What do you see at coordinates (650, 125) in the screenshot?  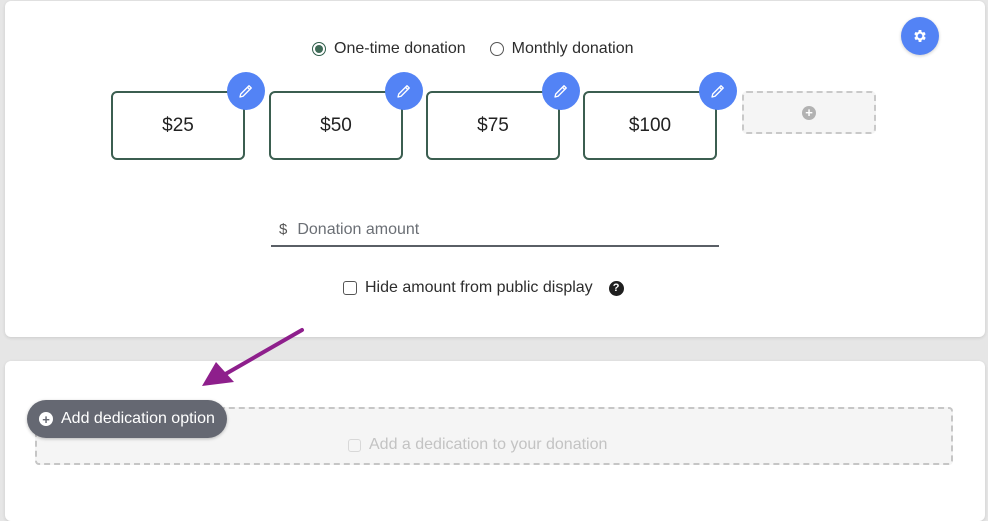 I see `amount-option-100: $100` at bounding box center [650, 125].